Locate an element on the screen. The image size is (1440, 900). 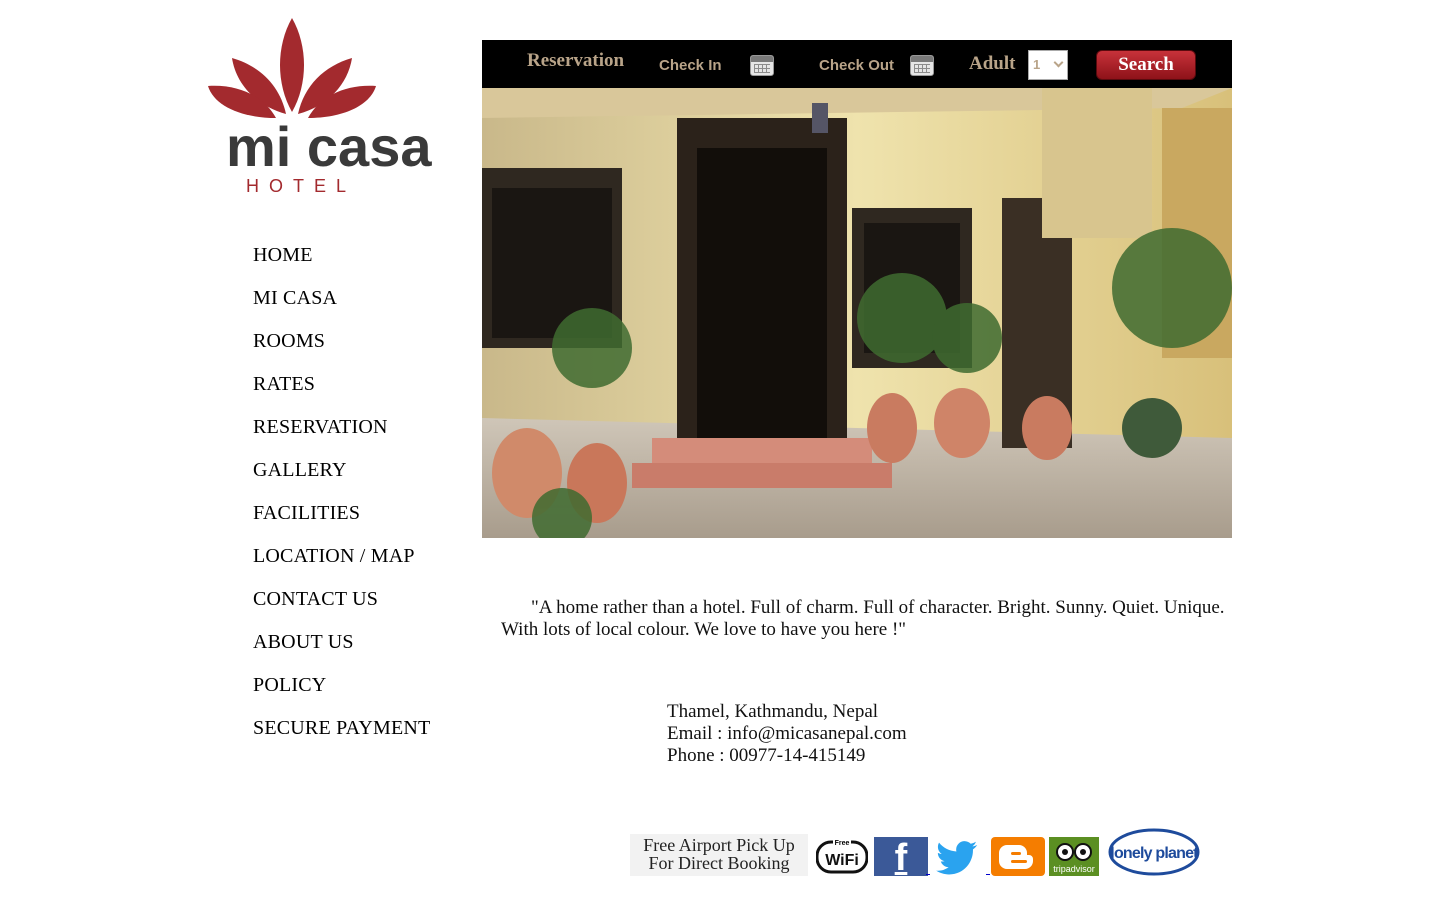
check-in-label: Check In is located at coordinates (690, 65).